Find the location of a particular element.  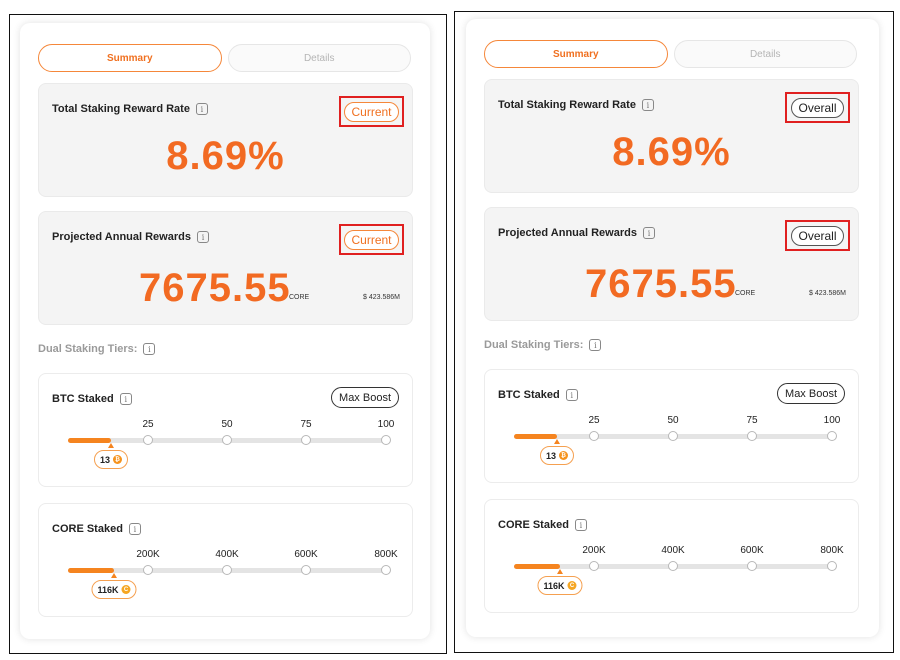

core-staked-label: CORE Staked is located at coordinates (533, 525).